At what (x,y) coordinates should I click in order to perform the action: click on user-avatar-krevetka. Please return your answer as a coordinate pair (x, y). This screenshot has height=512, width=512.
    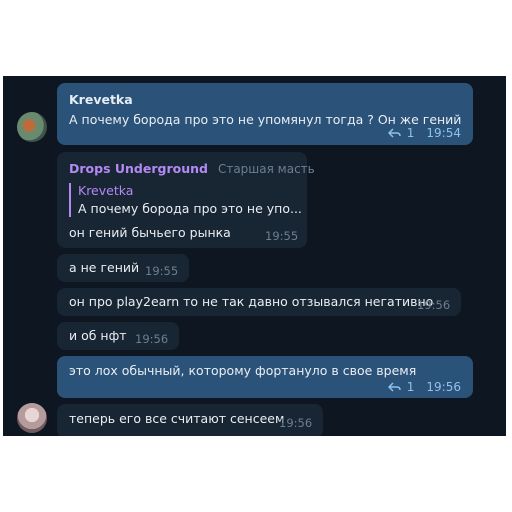
    Looking at the image, I should click on (32, 127).